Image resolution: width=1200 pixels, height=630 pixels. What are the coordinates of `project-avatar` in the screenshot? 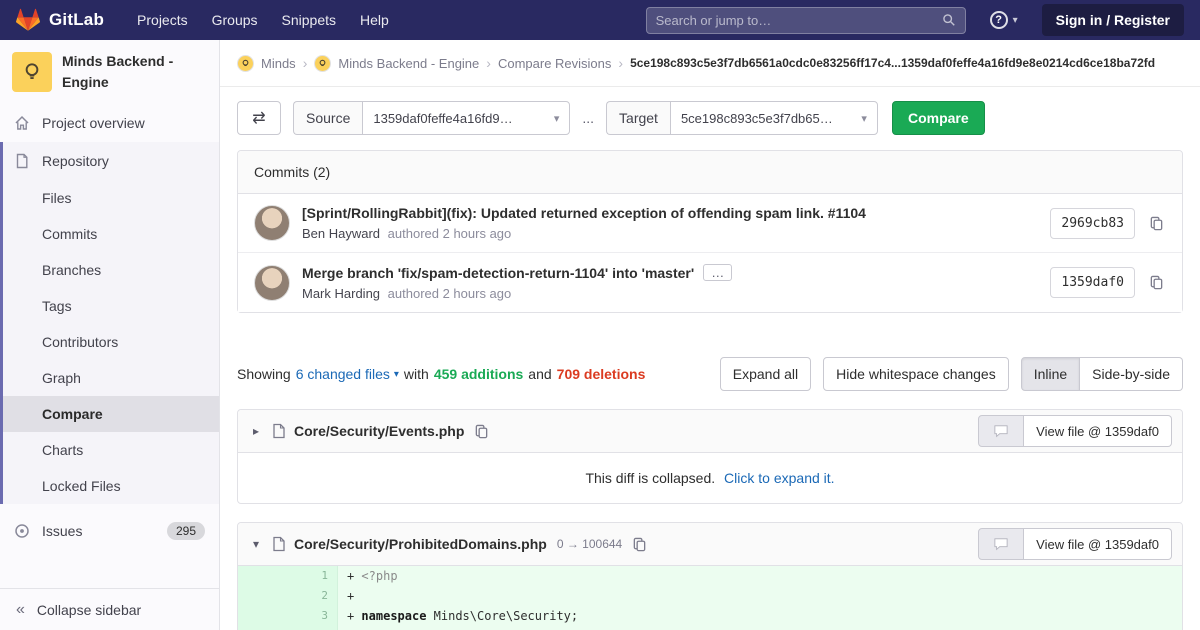 It's located at (32, 72).